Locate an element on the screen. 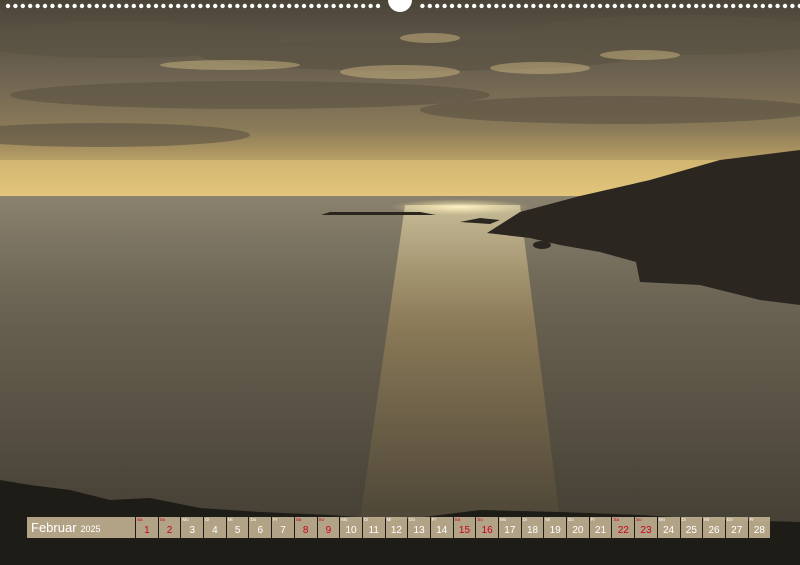 This screenshot has height=565, width=800. day-number: 11 is located at coordinates (373, 530).